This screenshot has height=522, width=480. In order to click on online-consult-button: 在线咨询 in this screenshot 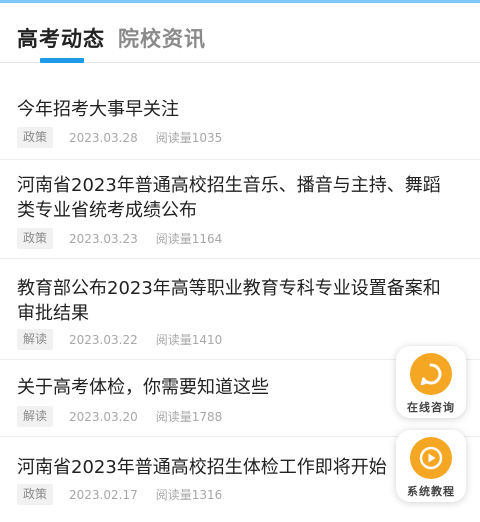, I will do `click(431, 382)`.